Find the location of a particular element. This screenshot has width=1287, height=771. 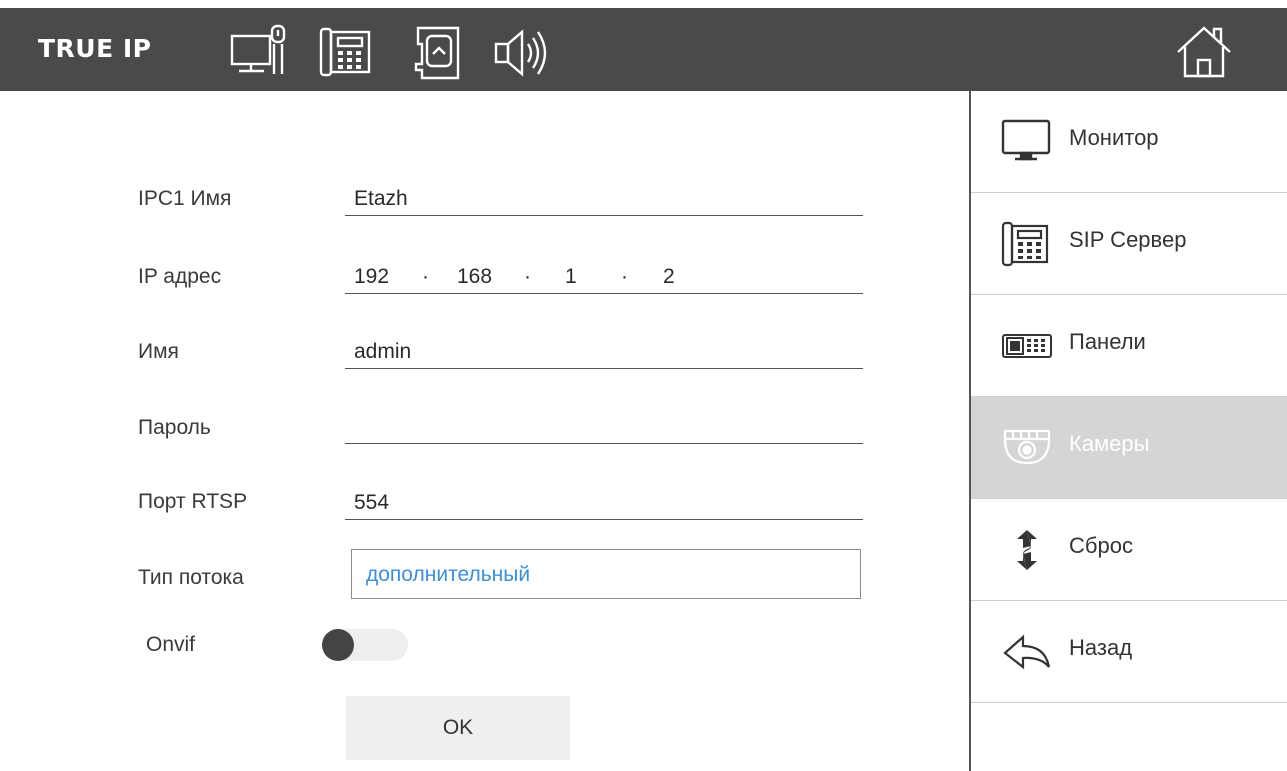

back-arrow-icon is located at coordinates (1027, 652).